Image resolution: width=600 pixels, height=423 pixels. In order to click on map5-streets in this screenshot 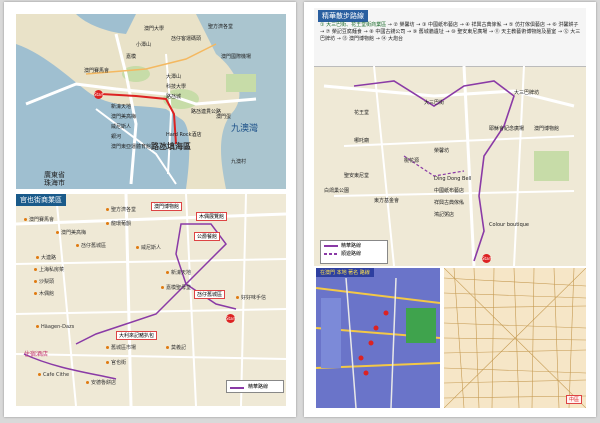, I will do `click(515, 338)`.